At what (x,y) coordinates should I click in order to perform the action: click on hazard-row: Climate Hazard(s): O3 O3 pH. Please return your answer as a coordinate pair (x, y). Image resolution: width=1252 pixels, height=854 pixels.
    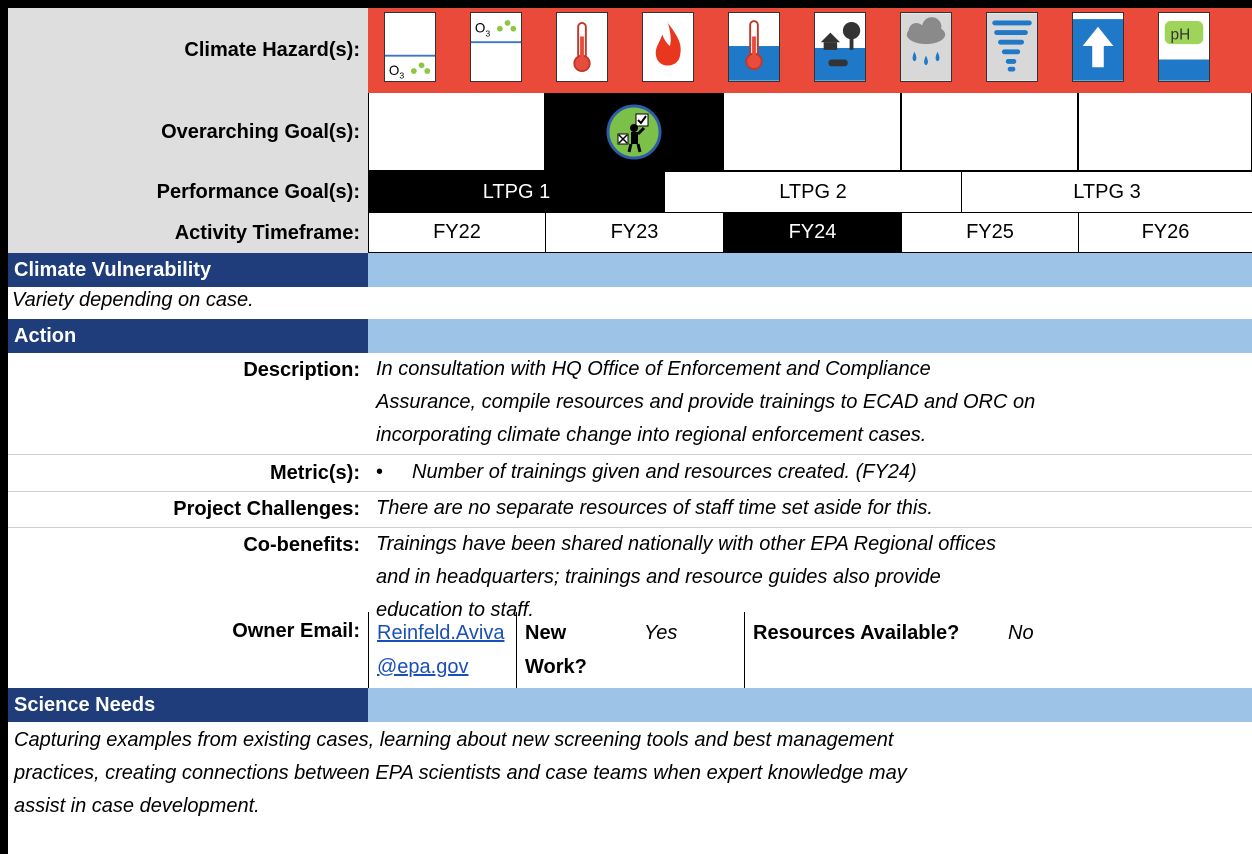
    Looking at the image, I should click on (630, 50).